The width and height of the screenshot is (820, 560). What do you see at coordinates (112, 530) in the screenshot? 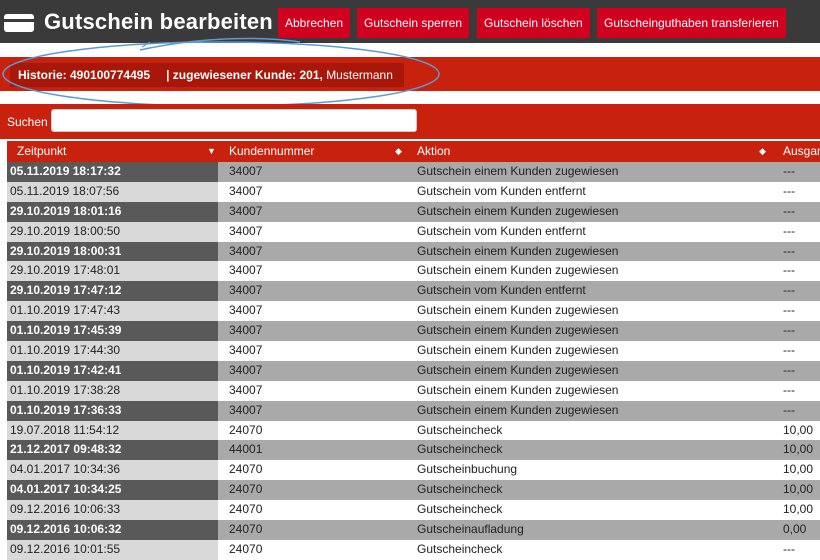
I see `cell-zeitpunkt: 09.12.2016 10:06:32` at bounding box center [112, 530].